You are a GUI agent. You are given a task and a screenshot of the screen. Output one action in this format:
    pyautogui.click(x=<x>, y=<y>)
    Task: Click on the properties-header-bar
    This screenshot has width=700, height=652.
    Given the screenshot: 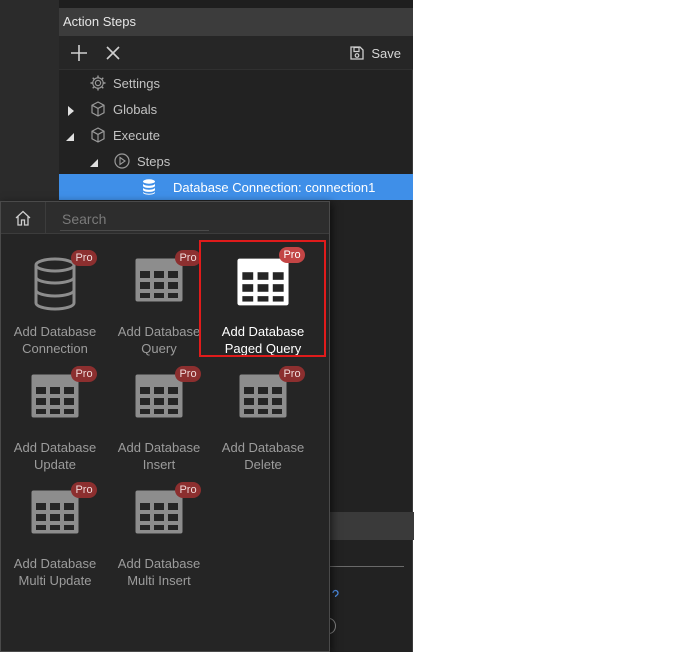 What is the action you would take?
    pyautogui.click(x=372, y=526)
    